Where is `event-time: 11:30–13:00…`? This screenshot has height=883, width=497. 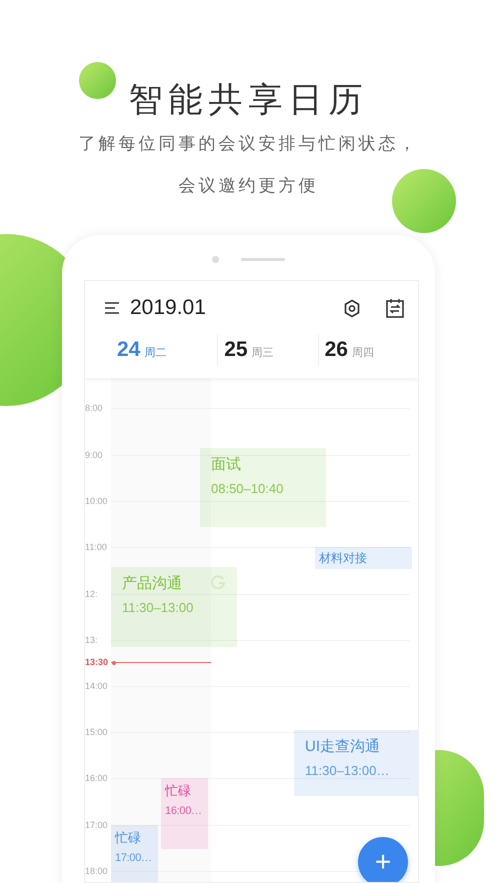
event-time: 11:30–13:00… is located at coordinates (347, 771).